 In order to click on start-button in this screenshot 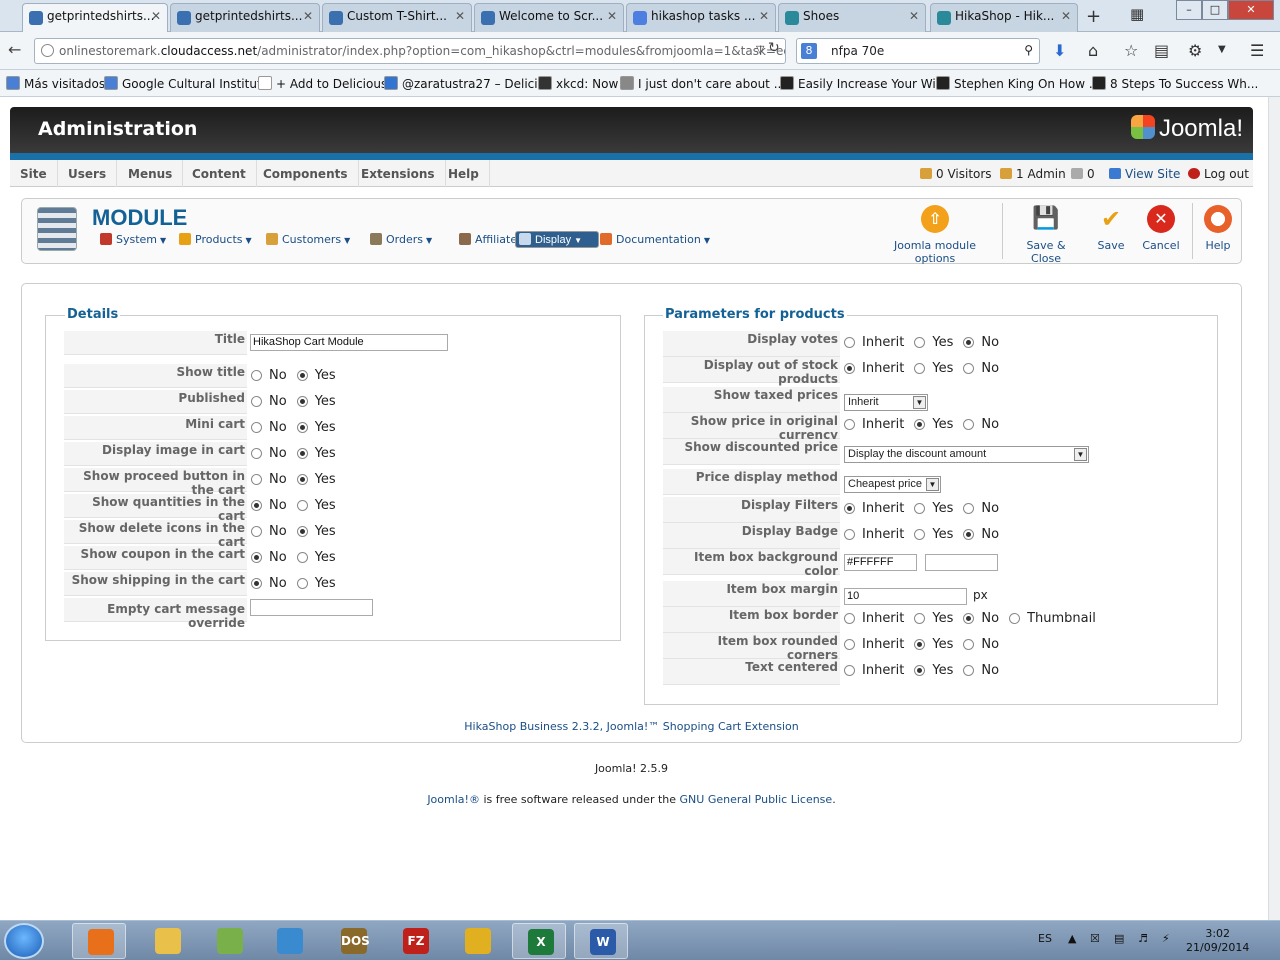, I will do `click(24, 941)`.